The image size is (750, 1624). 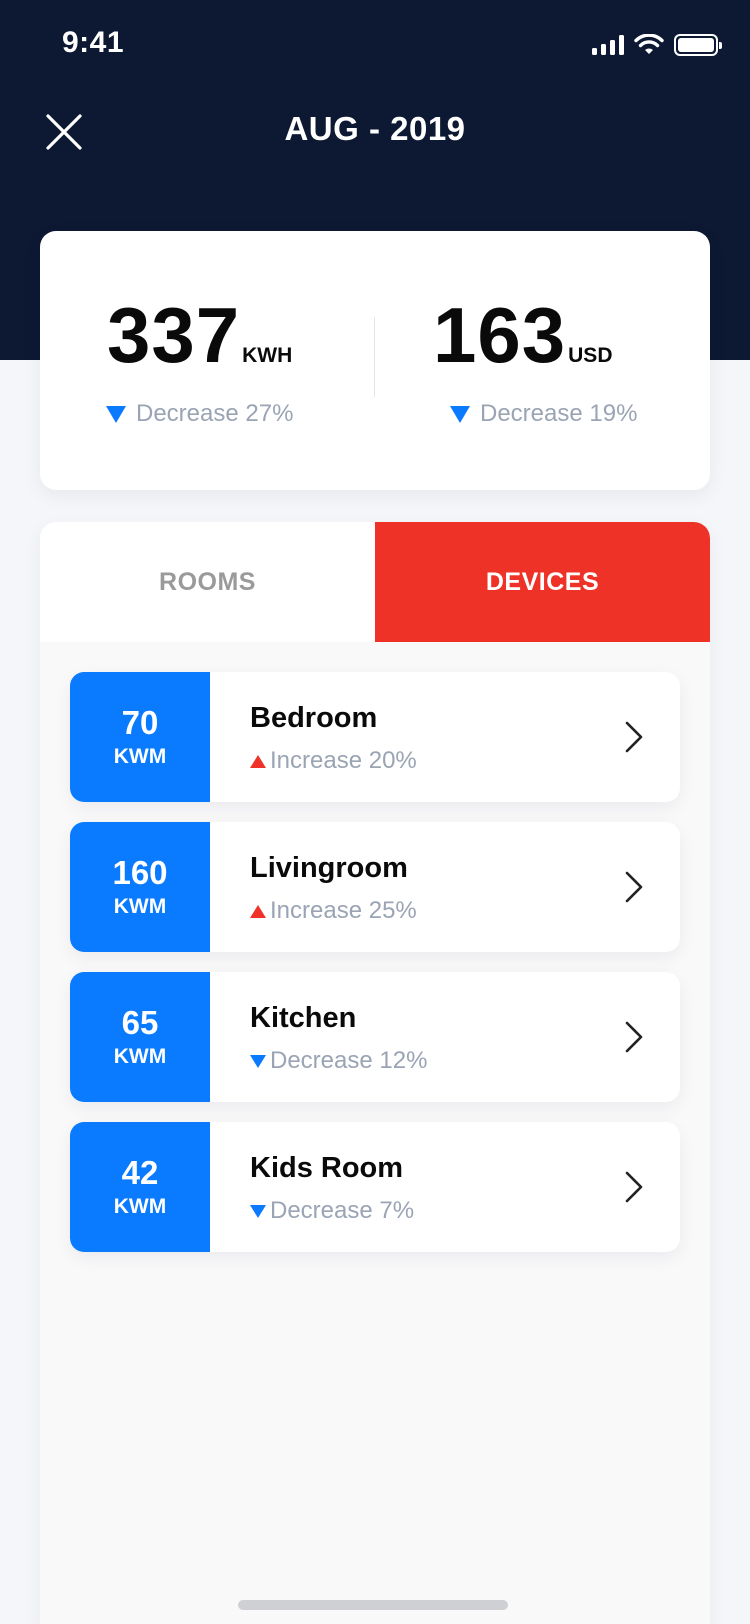 I want to click on room-change-text: Increase 25%, so click(x=343, y=910).